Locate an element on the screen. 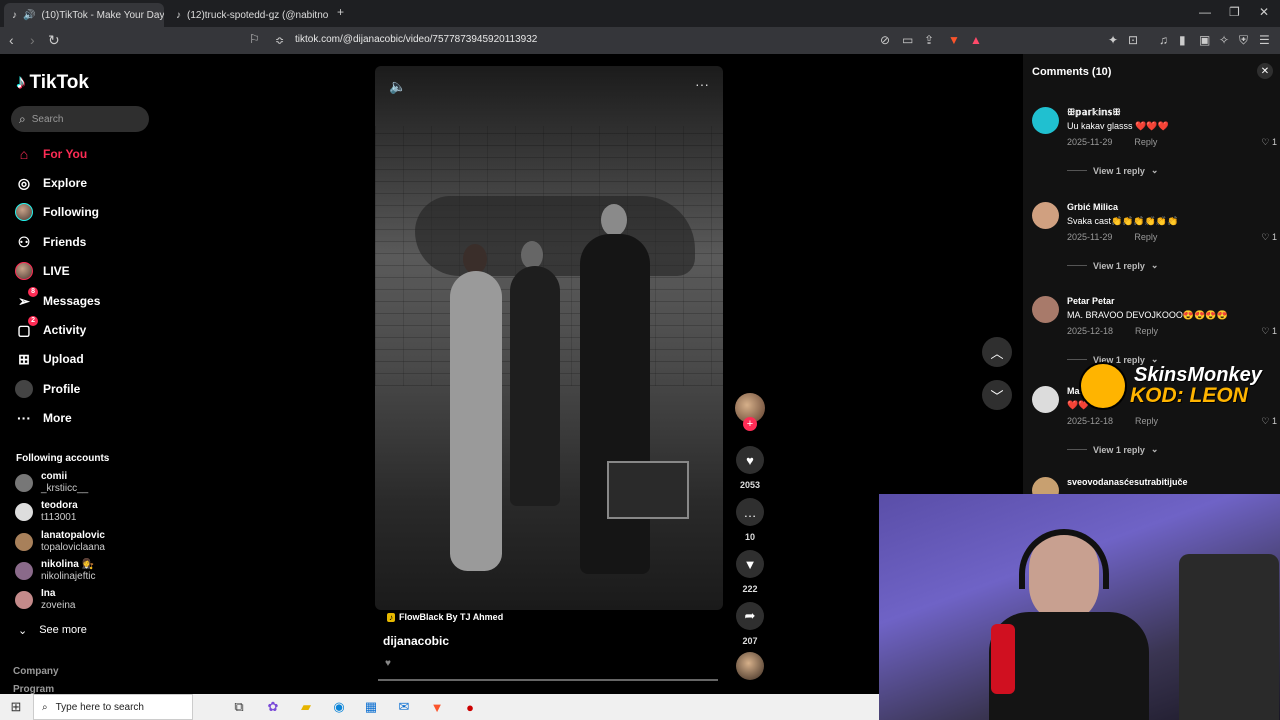 The width and height of the screenshot is (1280, 720). heart-icon: ♥ is located at coordinates (750, 460).